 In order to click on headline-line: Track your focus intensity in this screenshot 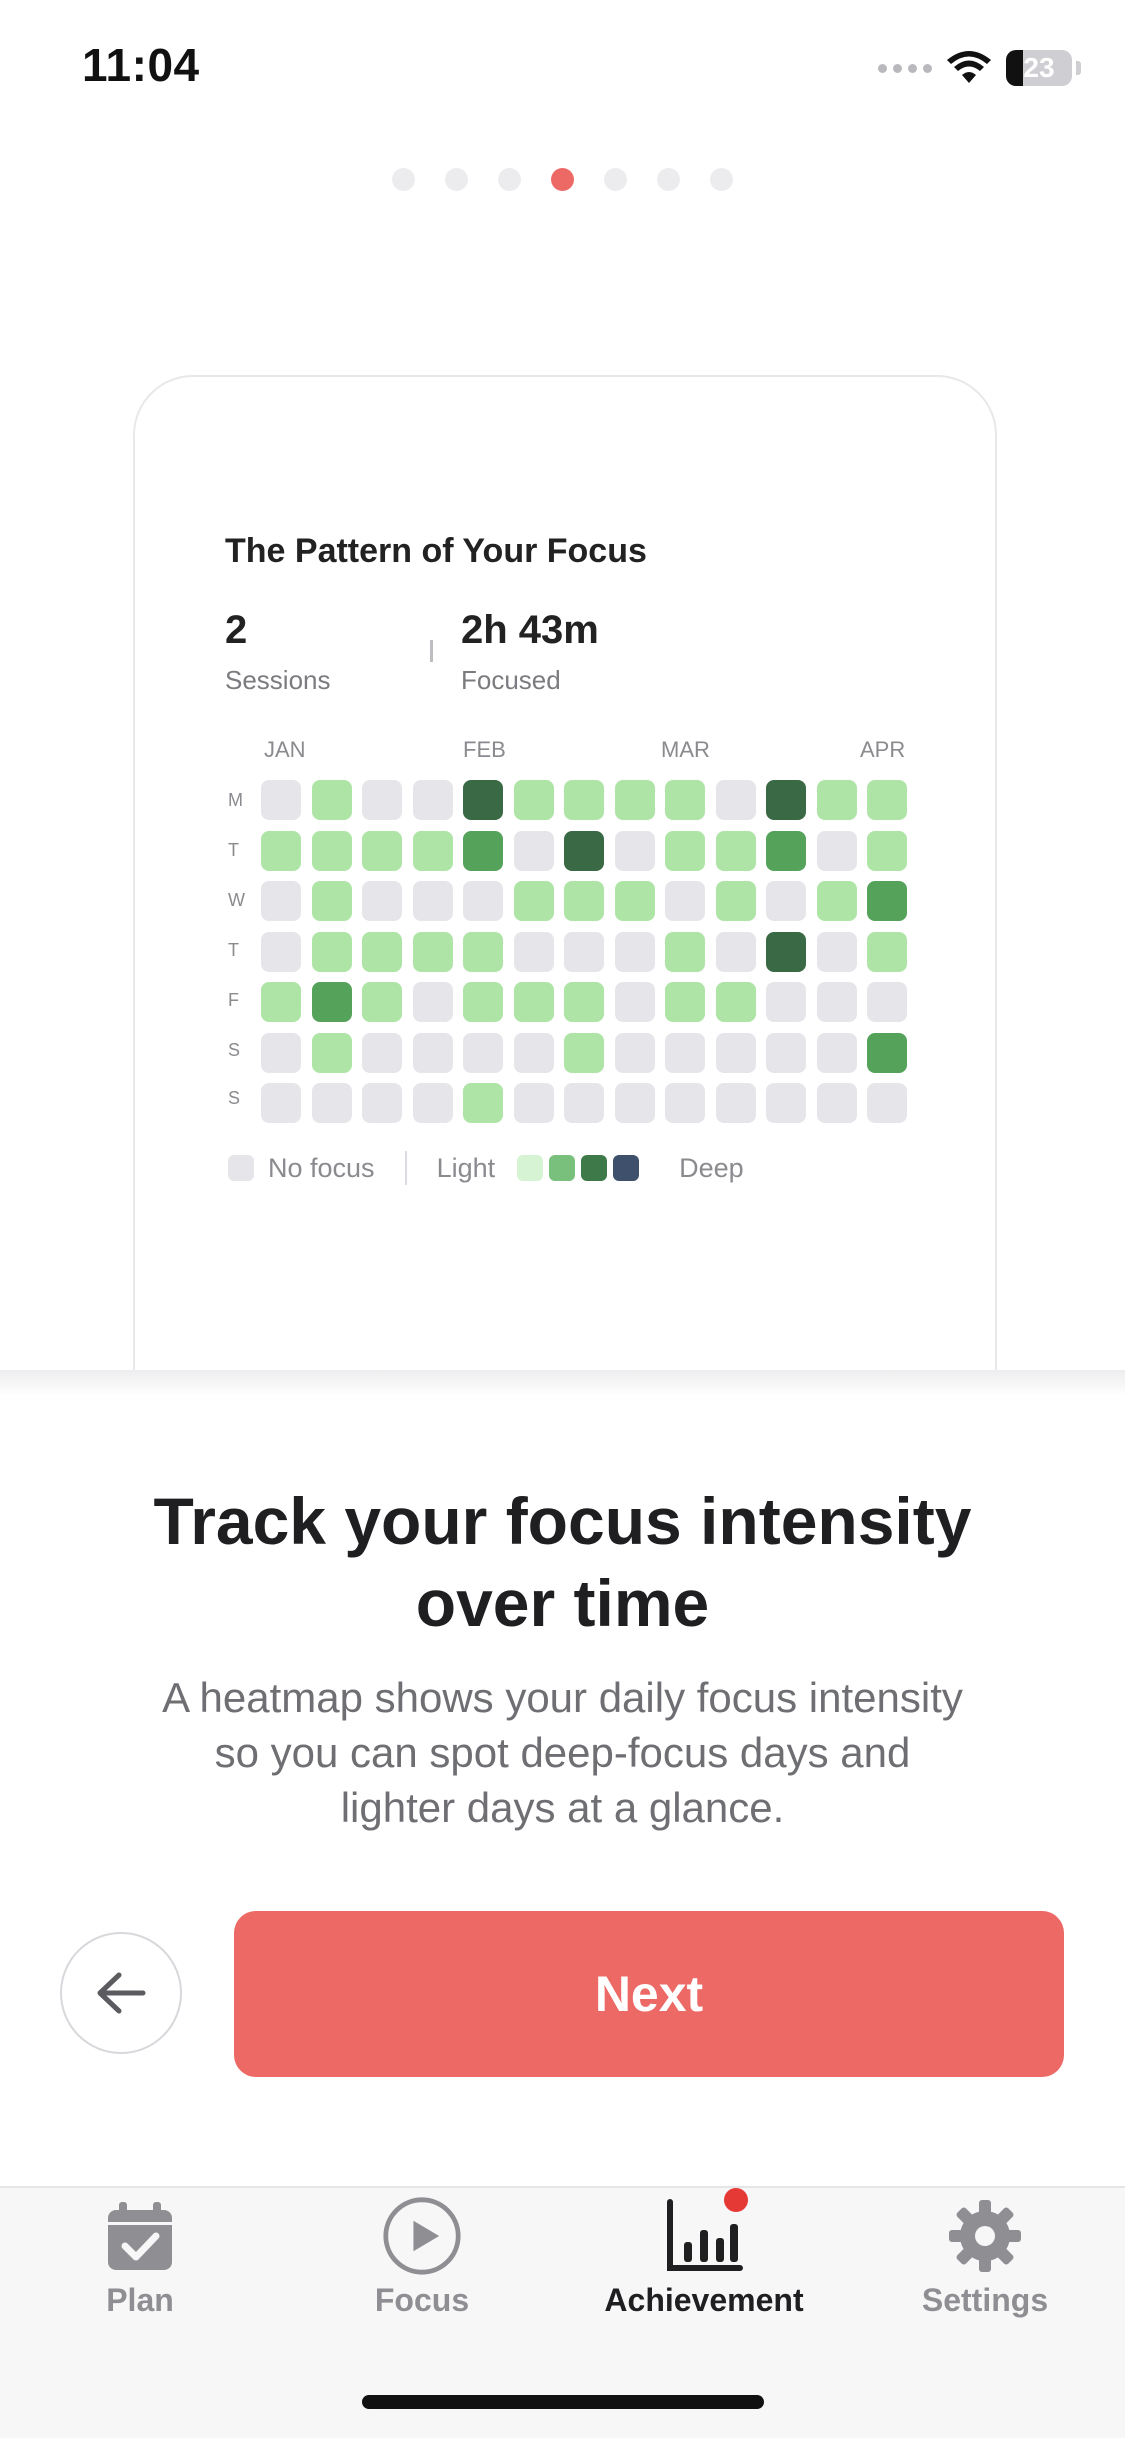, I will do `click(562, 1521)`.